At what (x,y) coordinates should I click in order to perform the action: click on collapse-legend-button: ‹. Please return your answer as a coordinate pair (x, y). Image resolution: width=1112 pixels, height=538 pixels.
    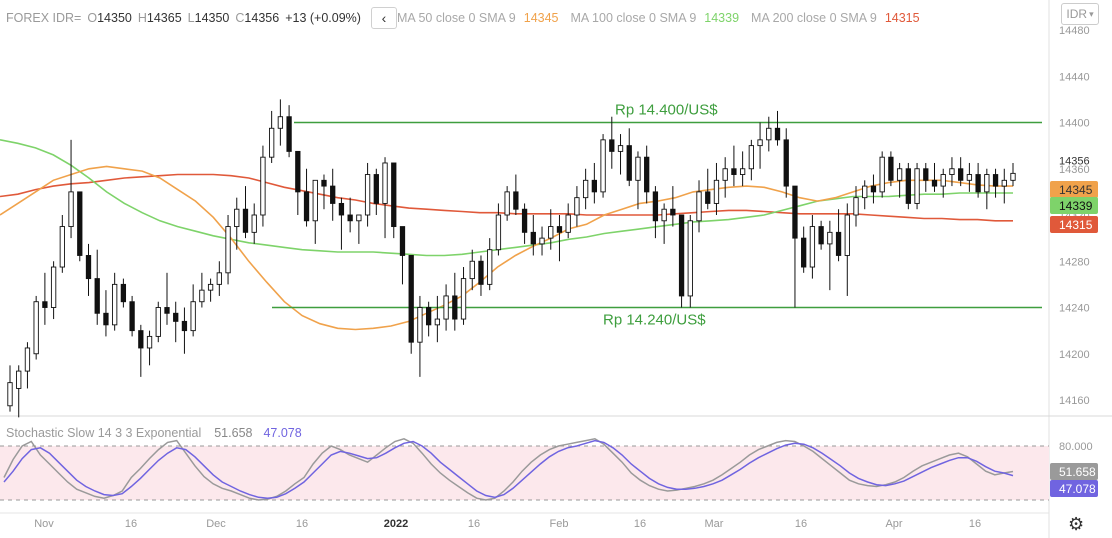
    Looking at the image, I should click on (383, 18).